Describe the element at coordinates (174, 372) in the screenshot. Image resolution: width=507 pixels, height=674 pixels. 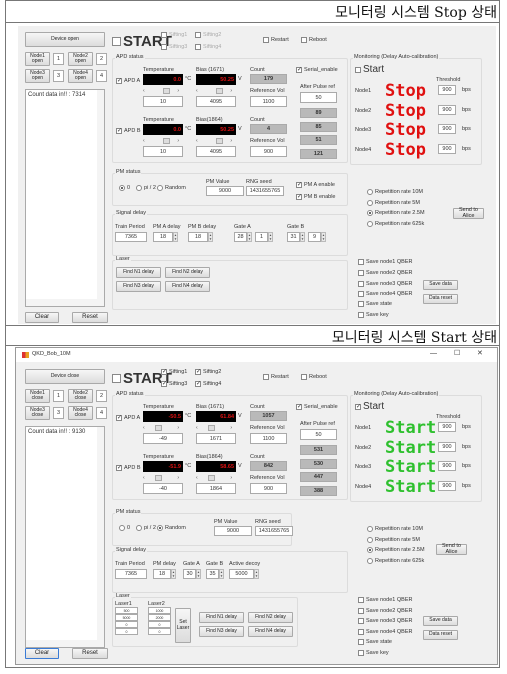
I see `sifting1-checkbox: ✓ Sifting1` at that location.